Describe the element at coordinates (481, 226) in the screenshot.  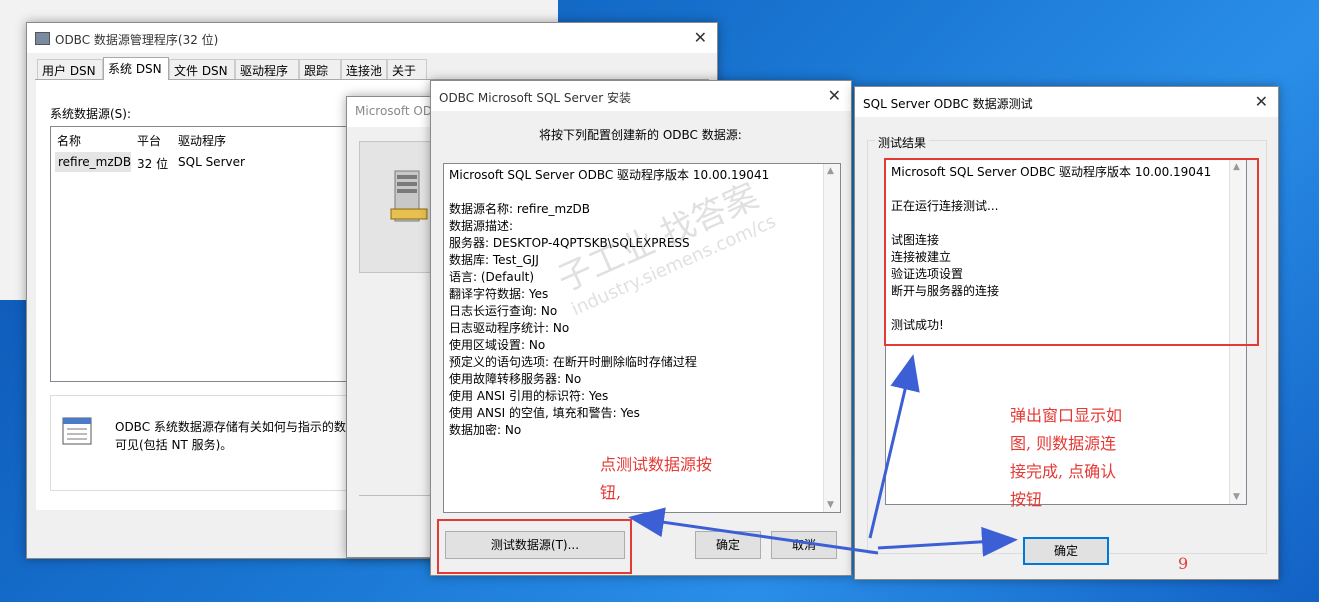
I see `config-line: 数据源描述:` at that location.